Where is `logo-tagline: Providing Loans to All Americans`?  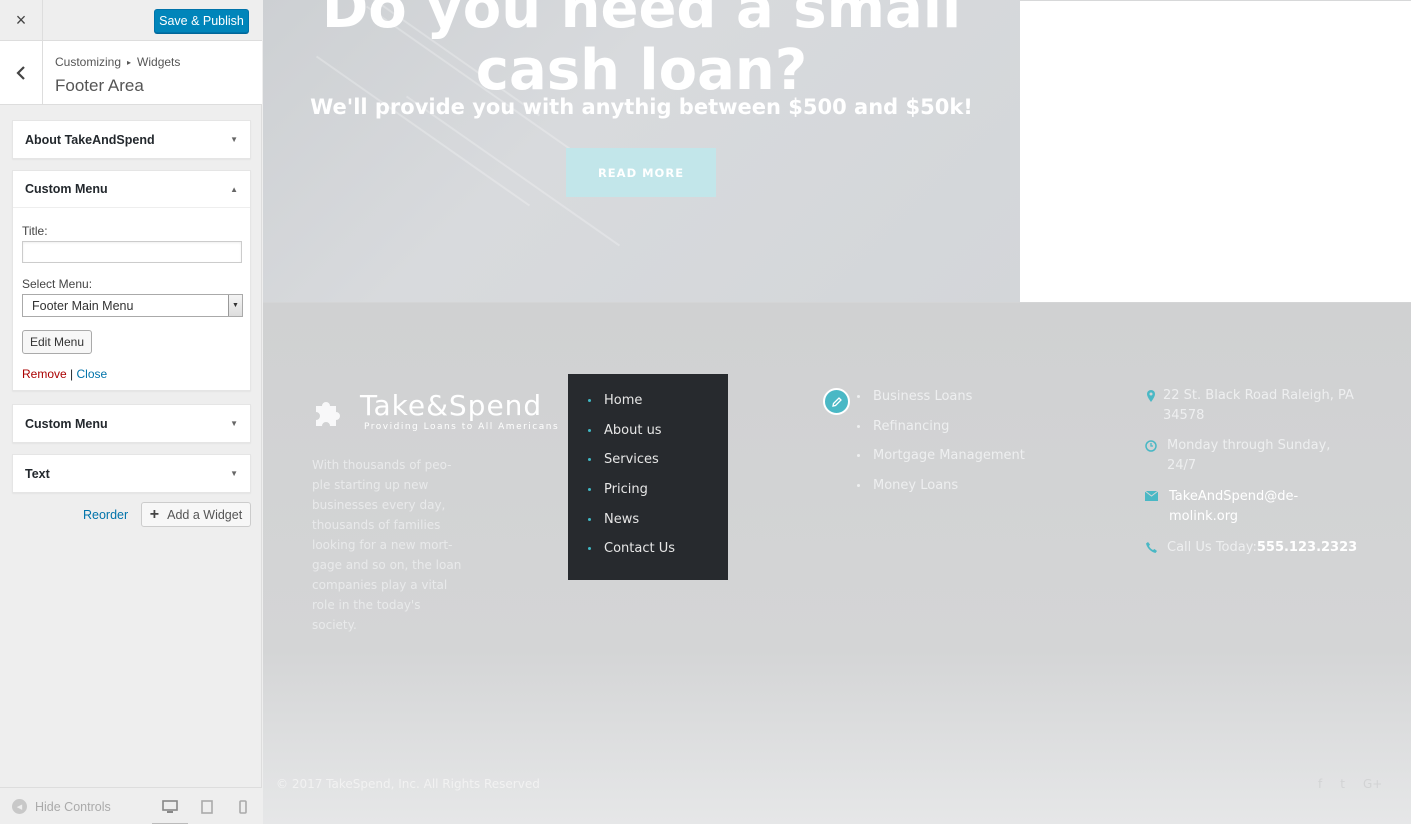
logo-tagline: Providing Loans to All Americans is located at coordinates (462, 427).